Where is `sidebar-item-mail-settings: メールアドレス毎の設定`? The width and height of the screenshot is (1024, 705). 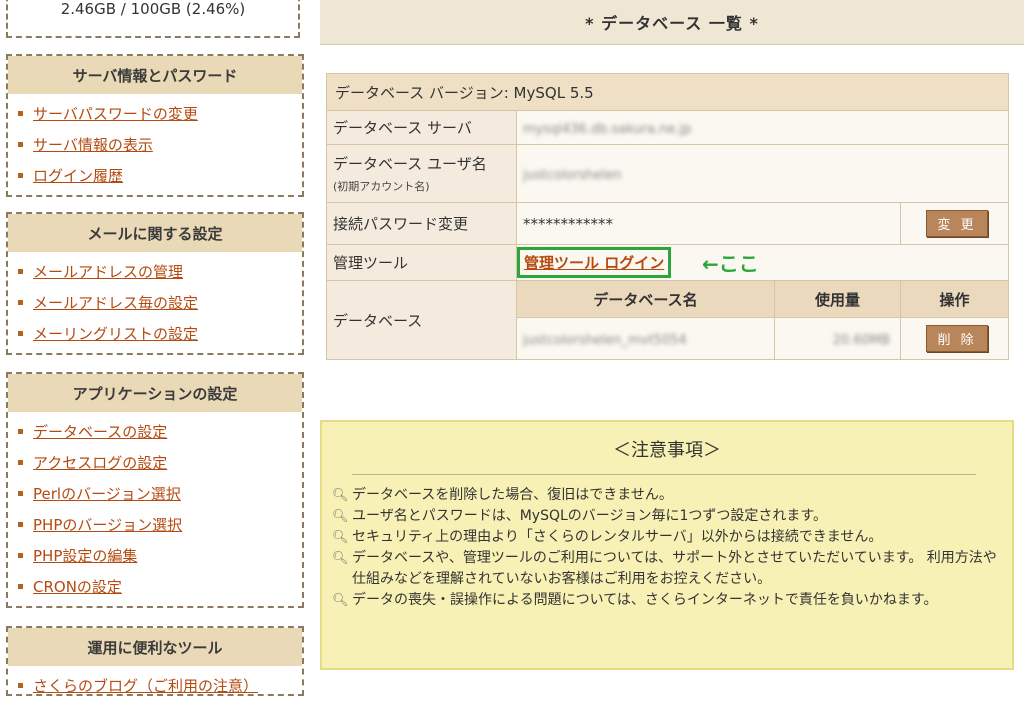
sidebar-item-mail-settings: メールアドレス毎の設定 is located at coordinates (160, 302).